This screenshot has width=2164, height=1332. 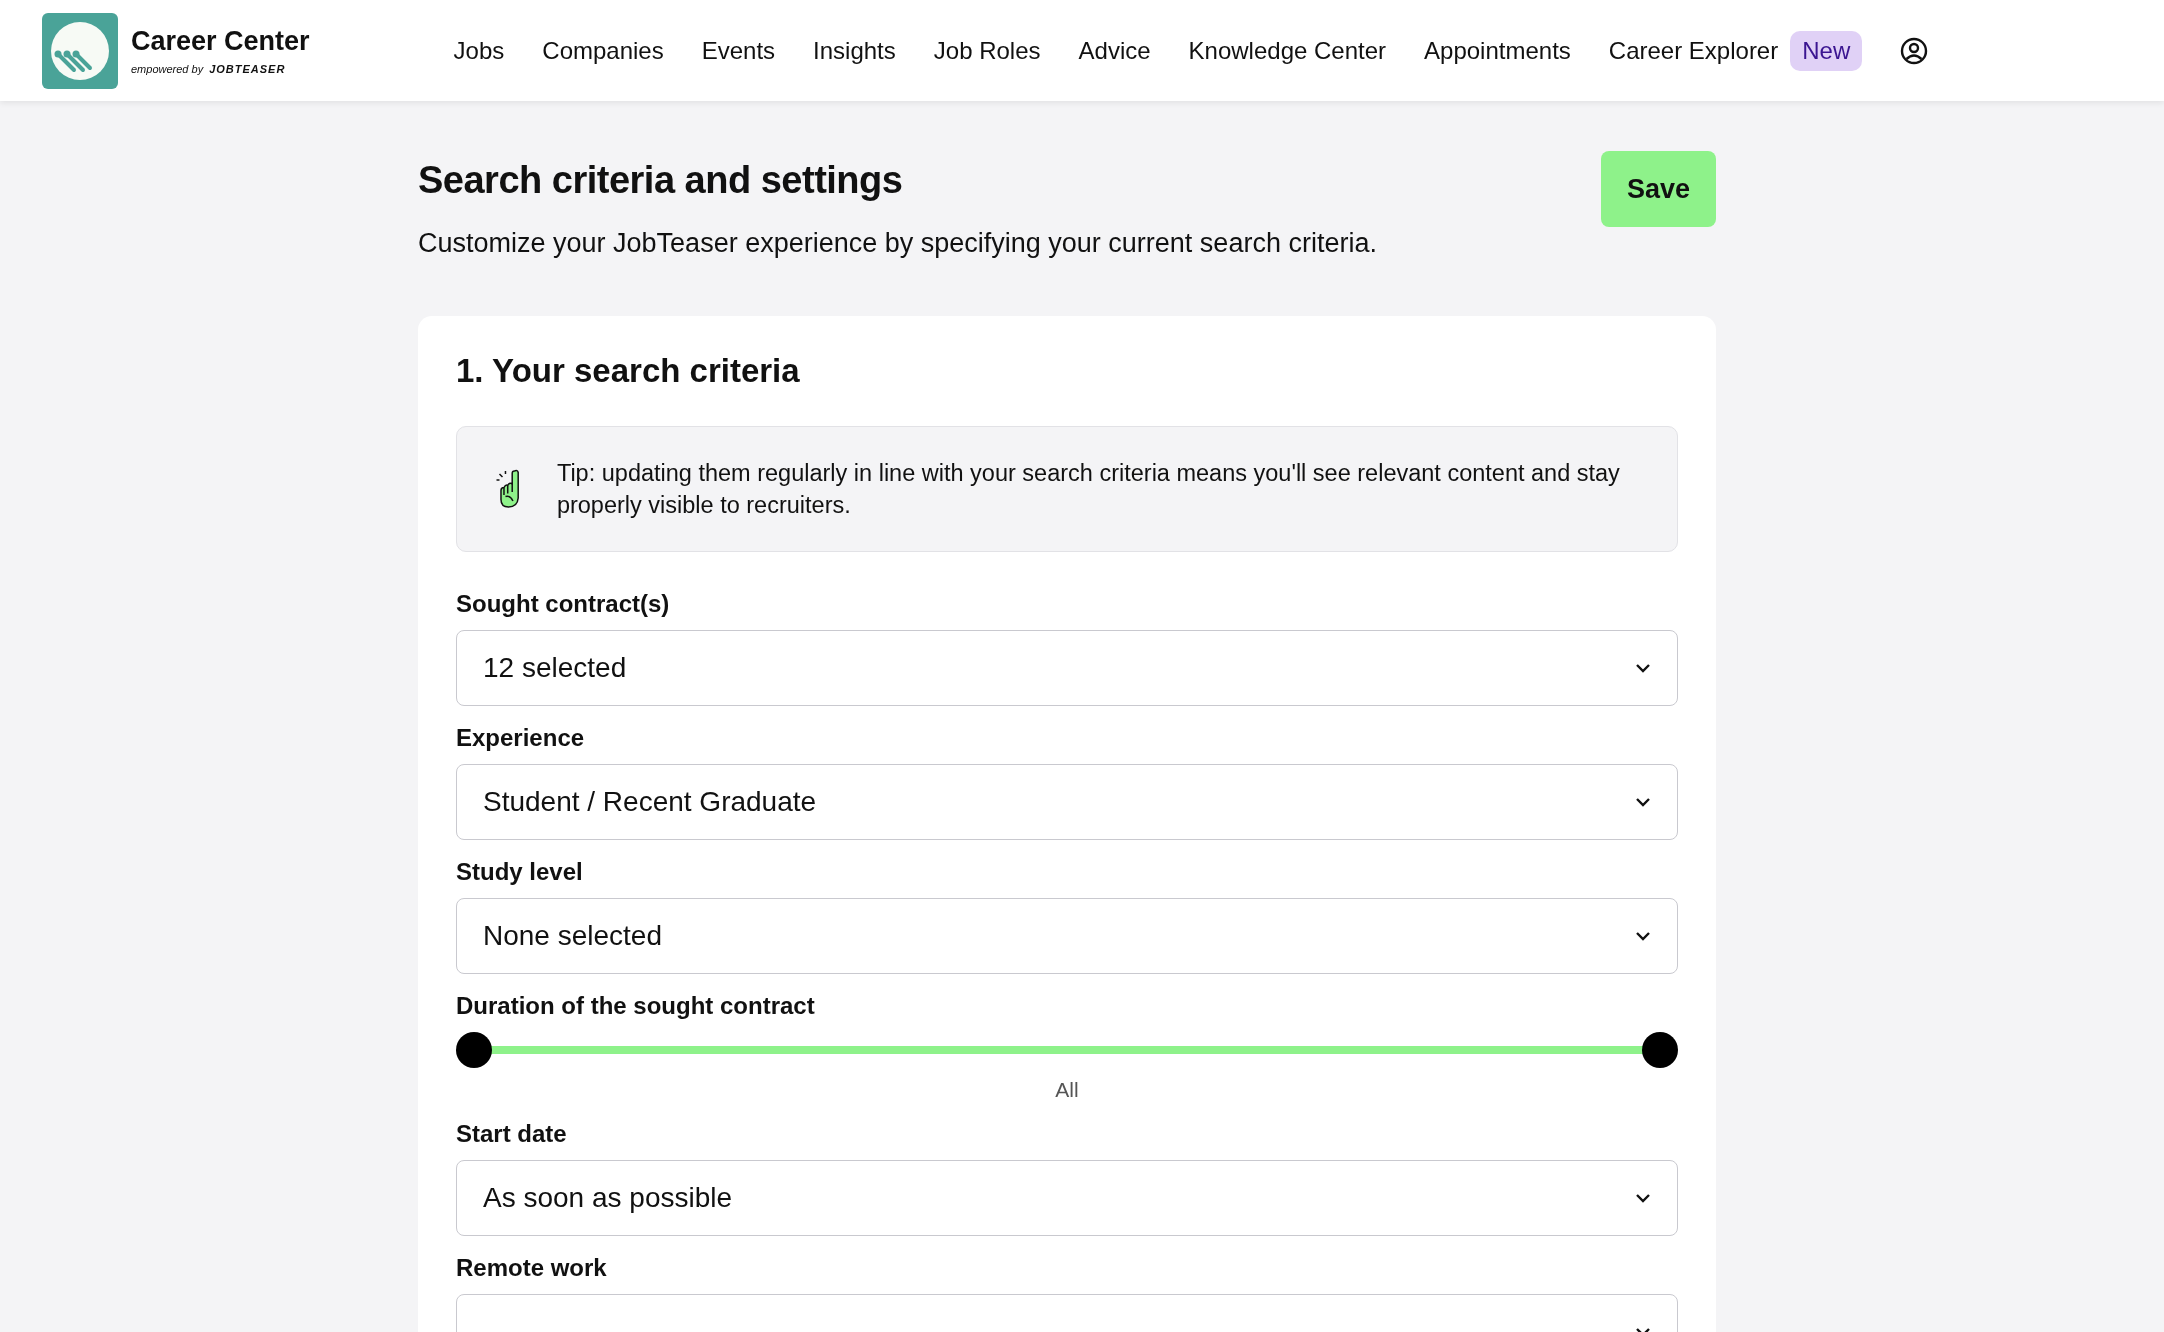 I want to click on range-slider, so click(x=1067, y=1050).